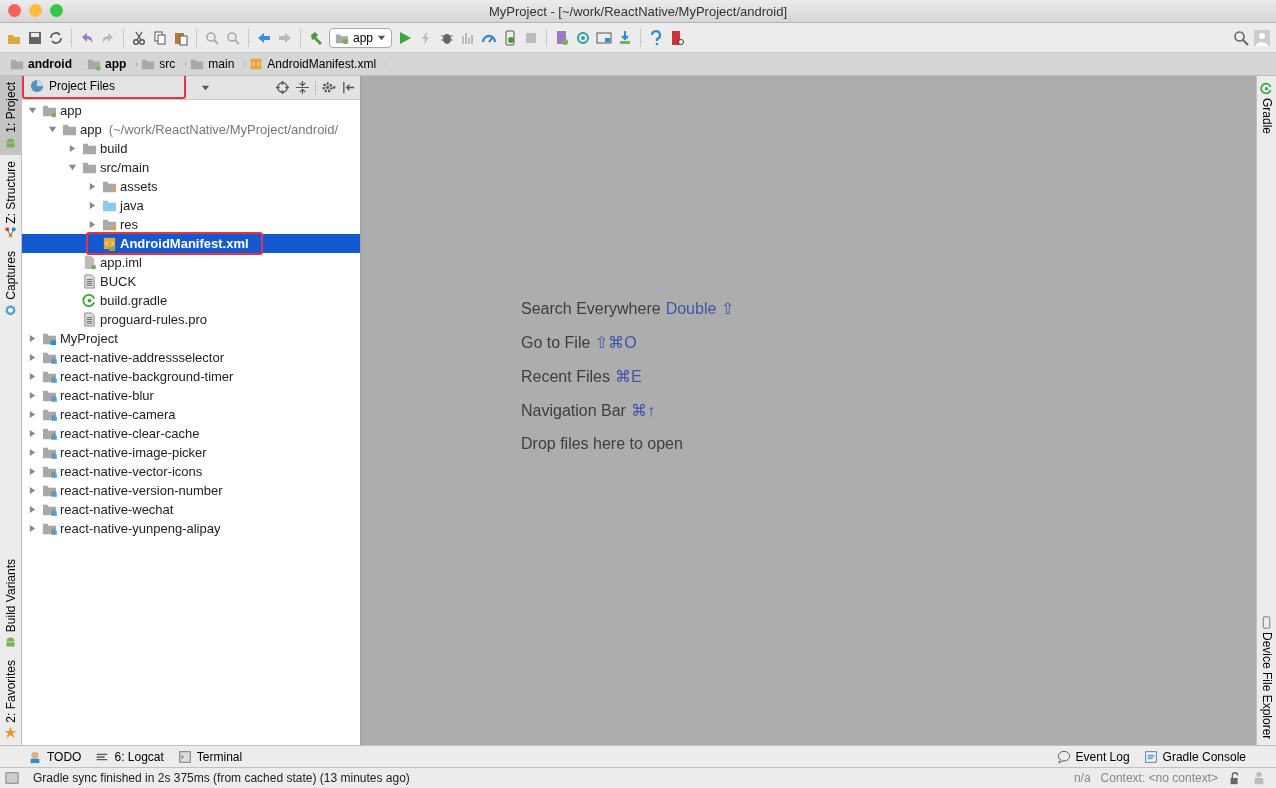  Describe the element at coordinates (191, 357) in the screenshot. I see `tree-row: react-native-addressselector` at that location.